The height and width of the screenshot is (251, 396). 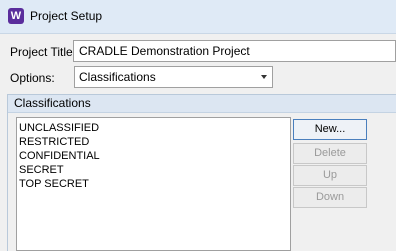 I want to click on delete-button: Delete, so click(x=330, y=153).